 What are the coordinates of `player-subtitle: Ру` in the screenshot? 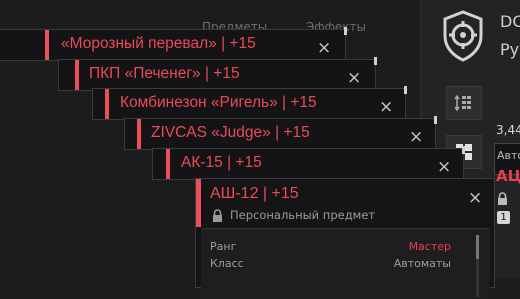 It's located at (510, 49).